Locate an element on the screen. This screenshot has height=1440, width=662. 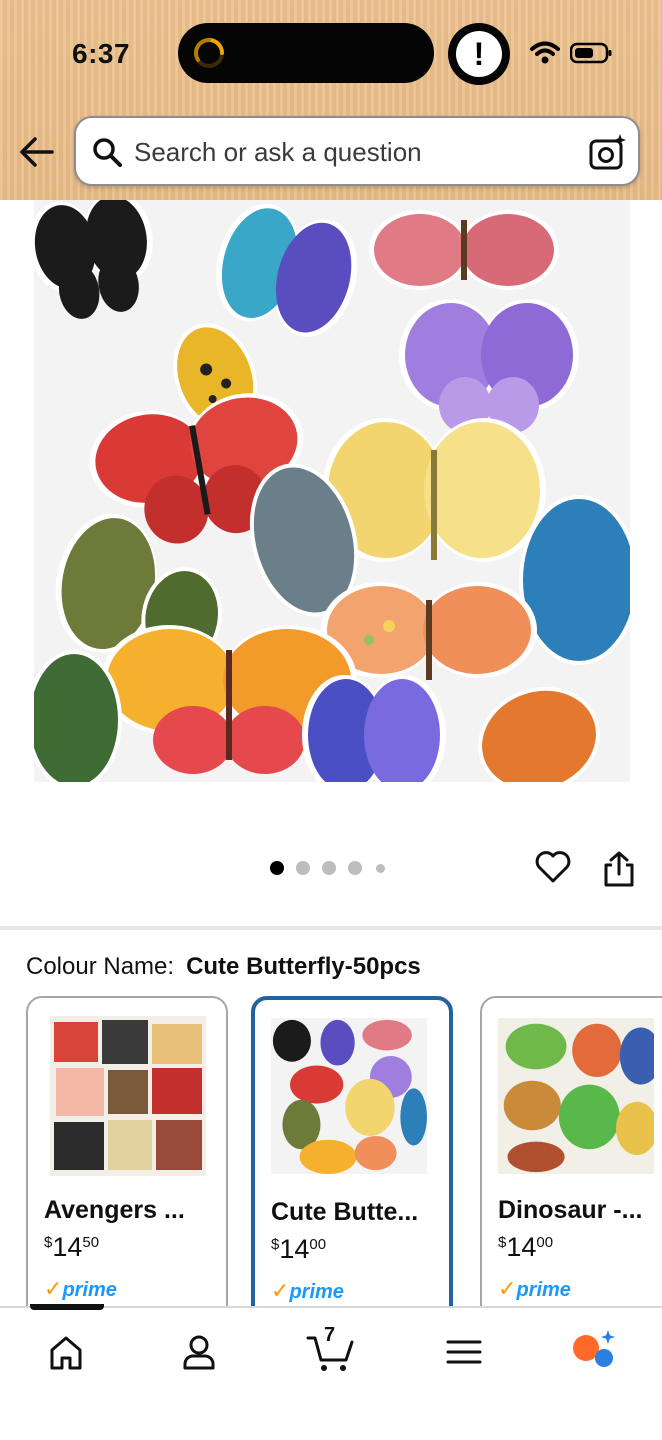
search-bar is located at coordinates (357, 151).